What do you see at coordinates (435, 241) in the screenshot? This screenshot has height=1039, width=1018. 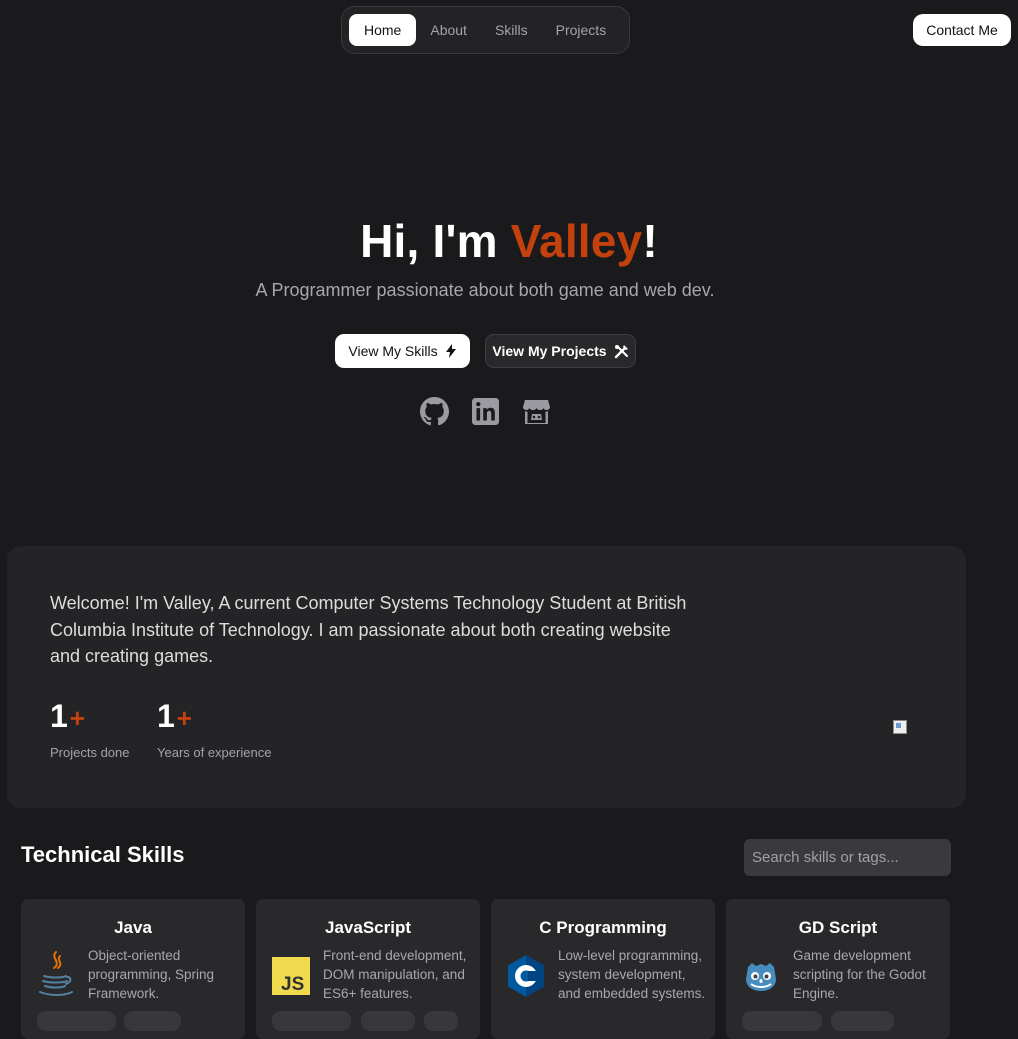 I see `hero-title-prefix: Hi, I'm` at bounding box center [435, 241].